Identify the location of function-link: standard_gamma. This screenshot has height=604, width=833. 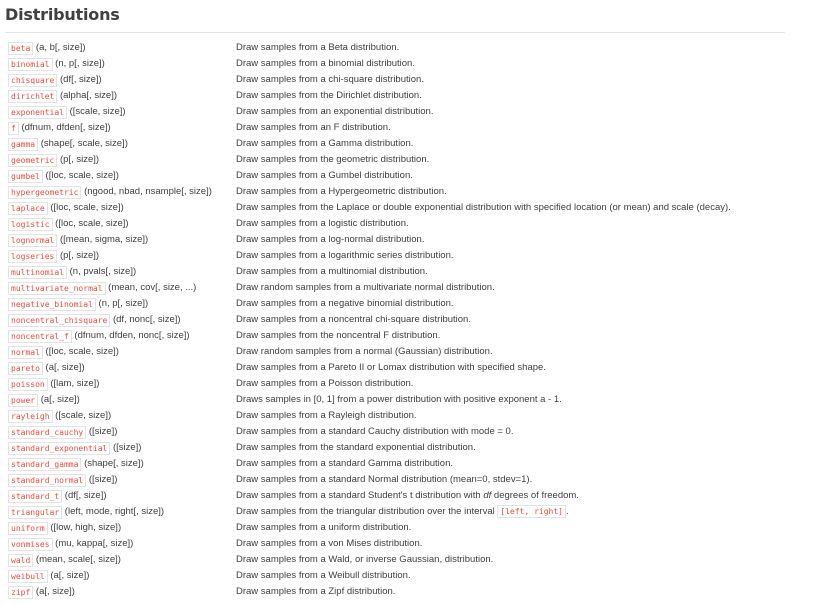
(45, 464).